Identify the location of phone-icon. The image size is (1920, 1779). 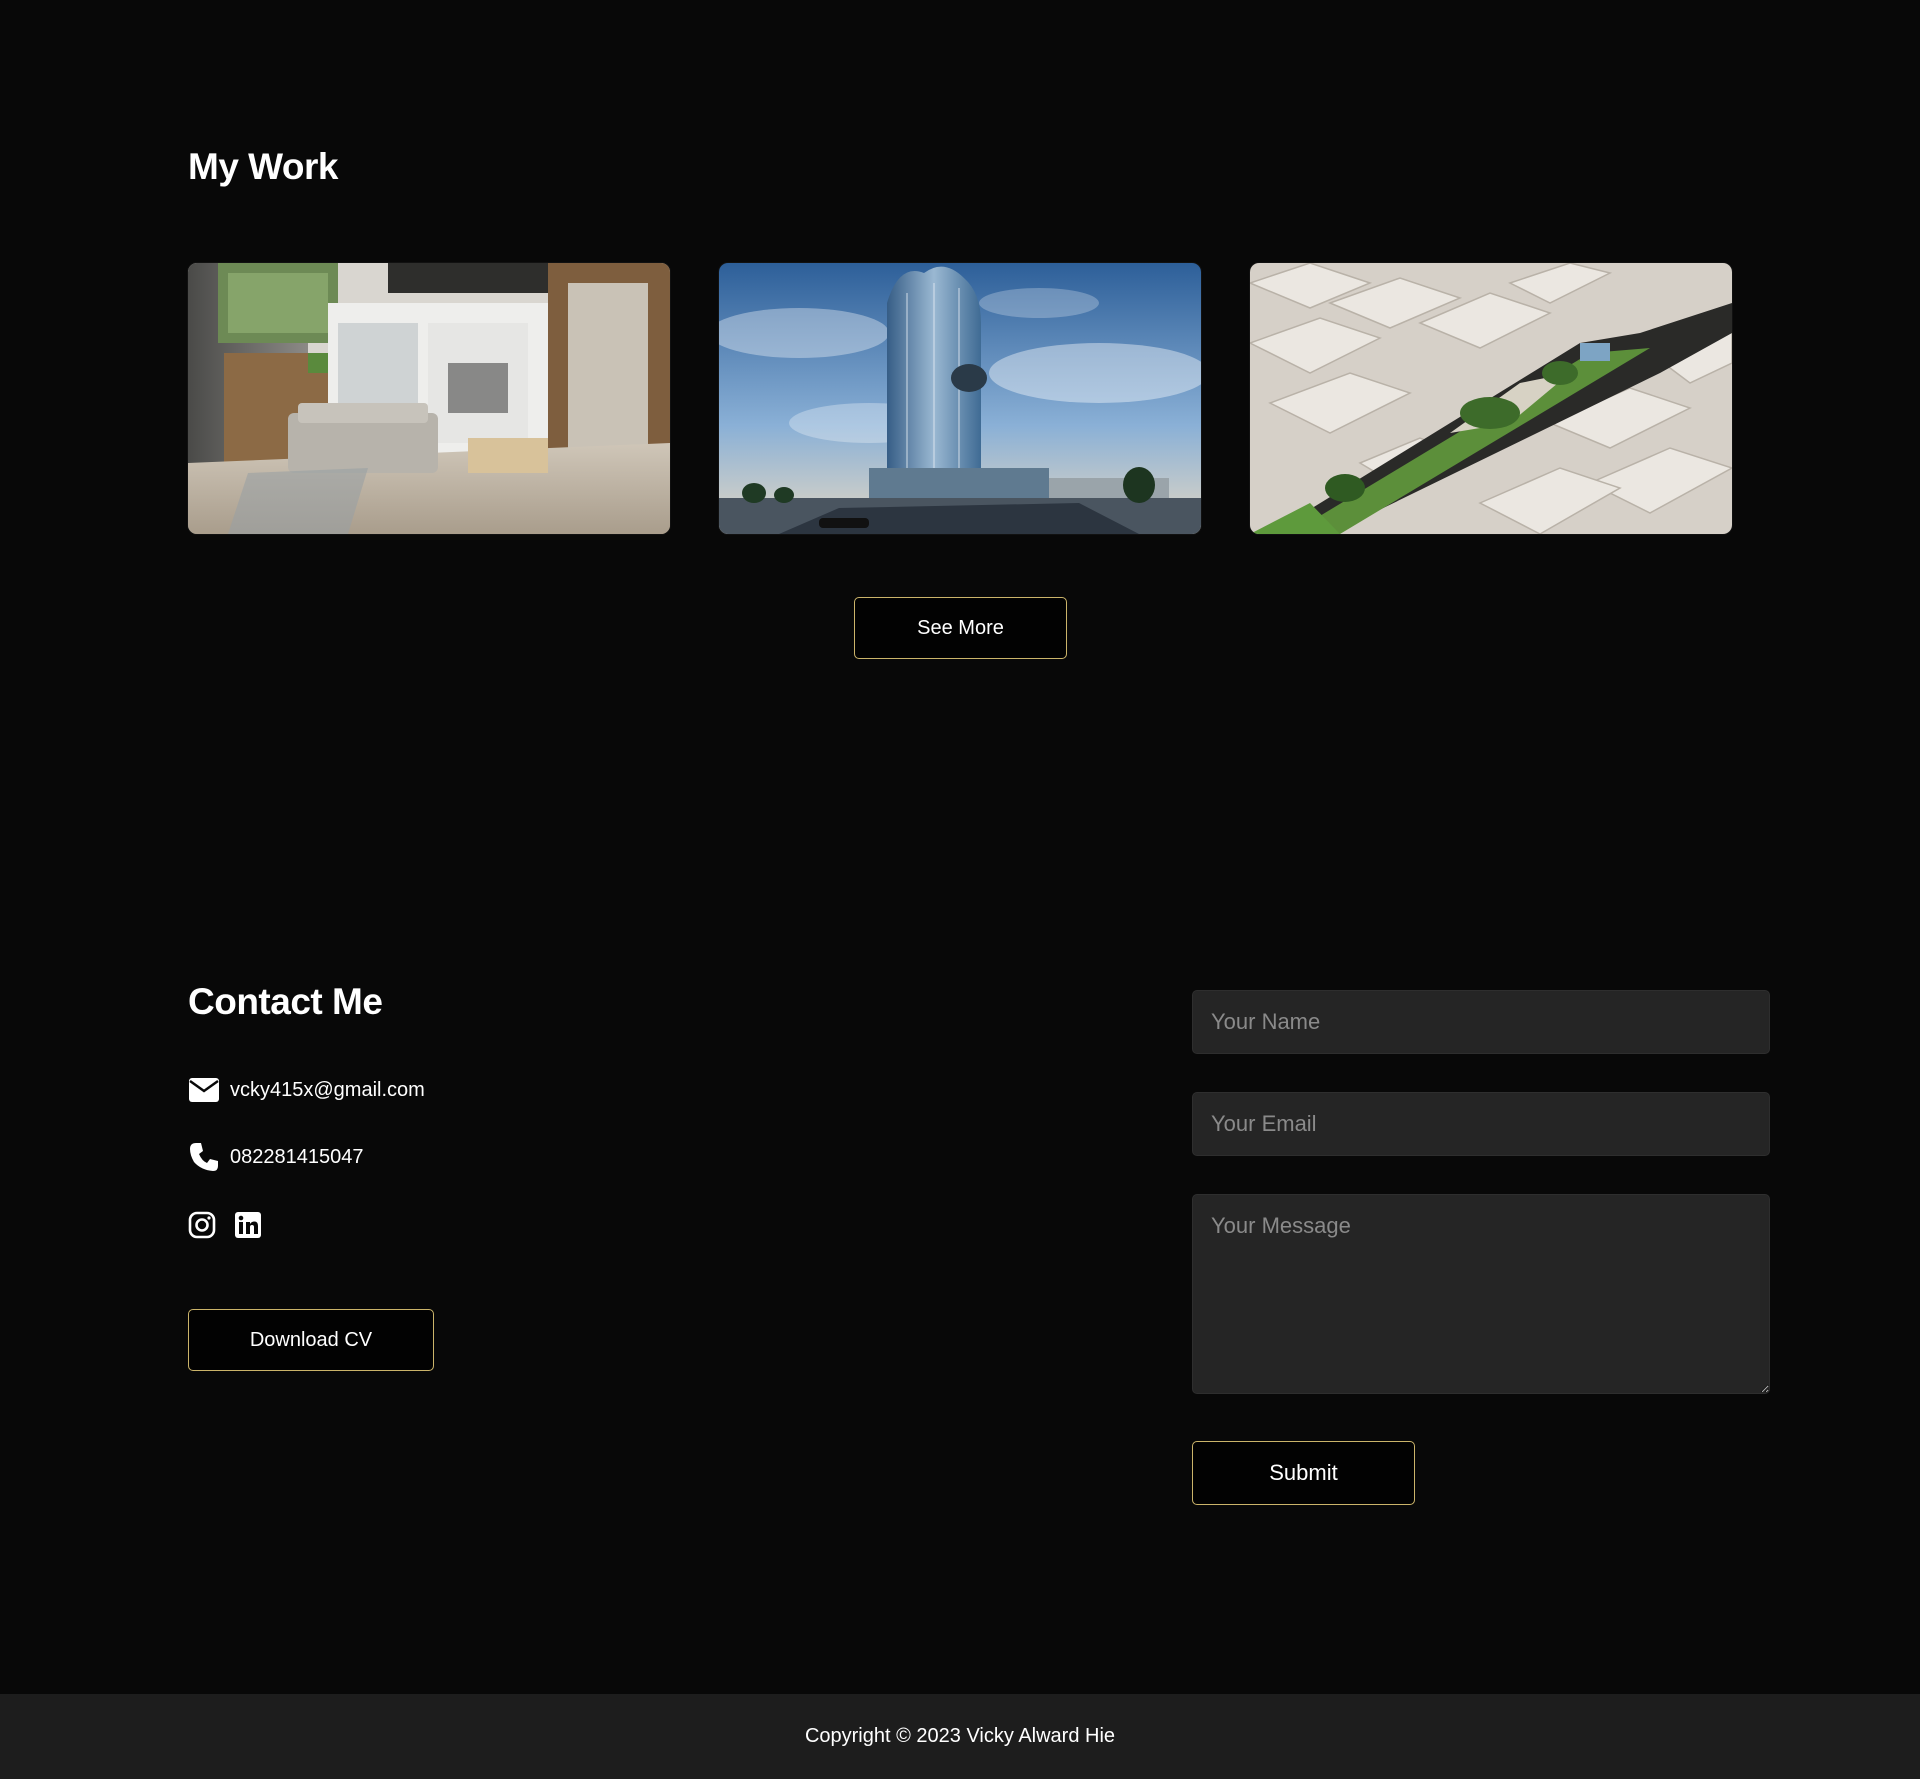
(204, 1157).